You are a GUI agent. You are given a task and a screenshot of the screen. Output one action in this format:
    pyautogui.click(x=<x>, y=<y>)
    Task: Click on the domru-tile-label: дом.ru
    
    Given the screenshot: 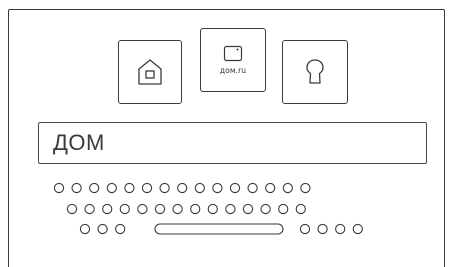 What is the action you would take?
    pyautogui.click(x=233, y=70)
    